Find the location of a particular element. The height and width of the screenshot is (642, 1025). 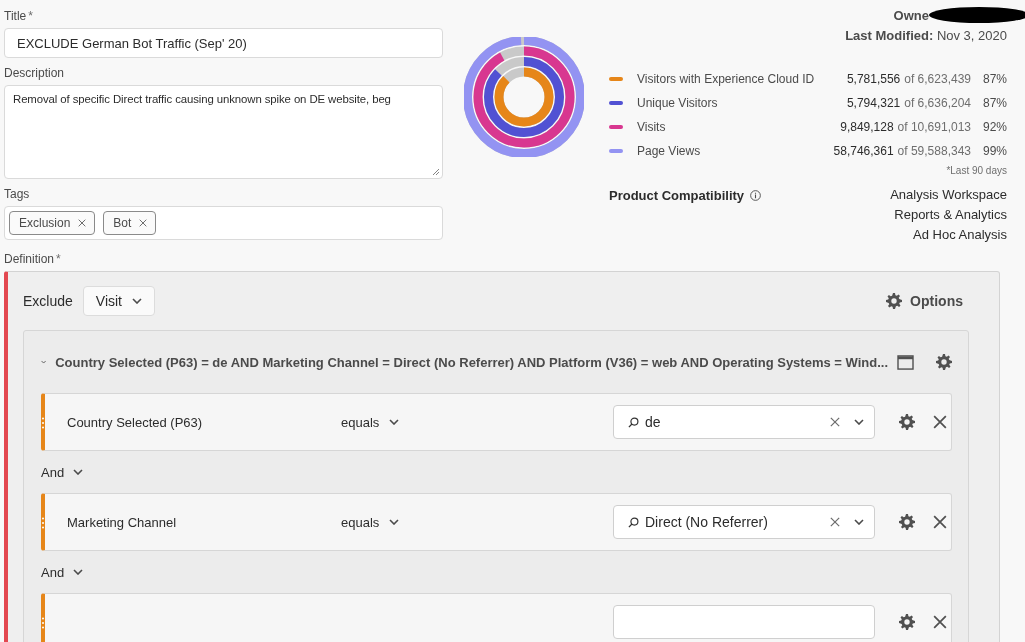

resize-grip-icon is located at coordinates (436, 172).